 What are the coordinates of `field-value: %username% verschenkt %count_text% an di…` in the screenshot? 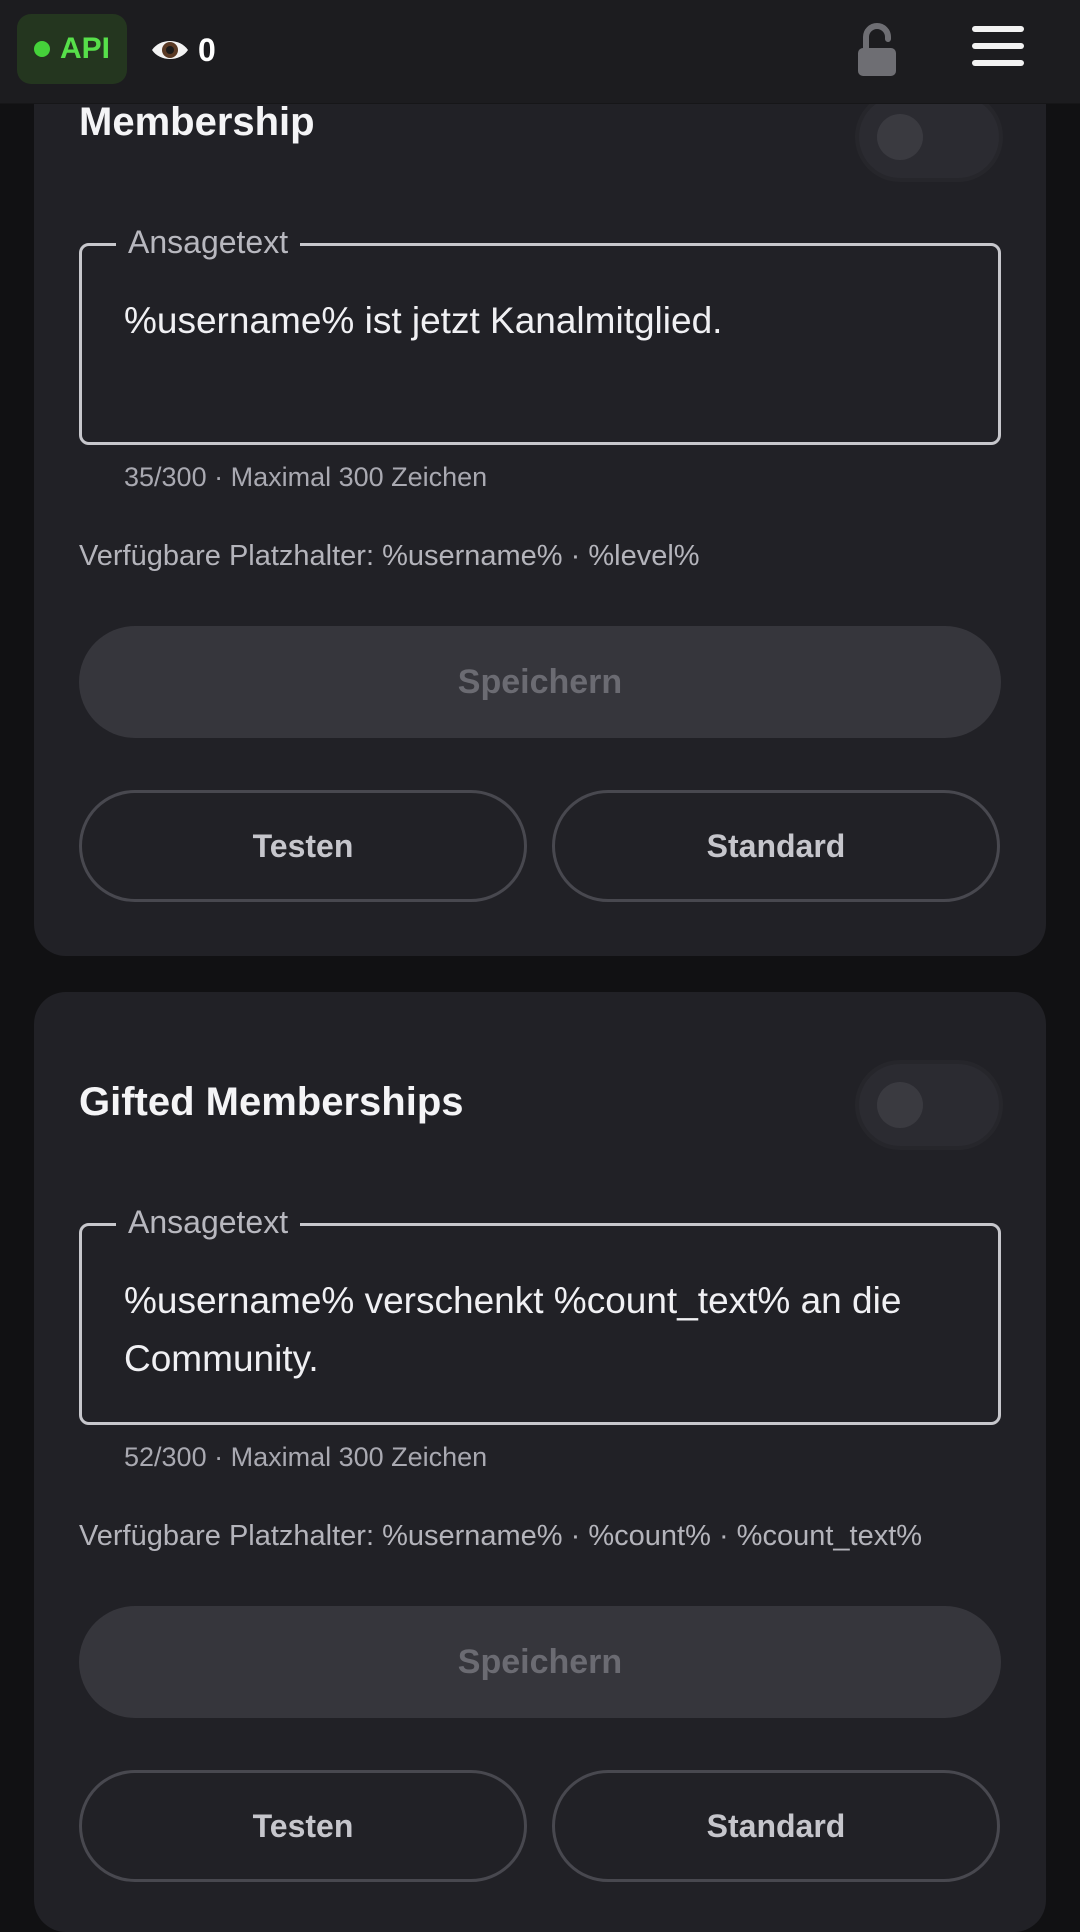 It's located at (540, 1330).